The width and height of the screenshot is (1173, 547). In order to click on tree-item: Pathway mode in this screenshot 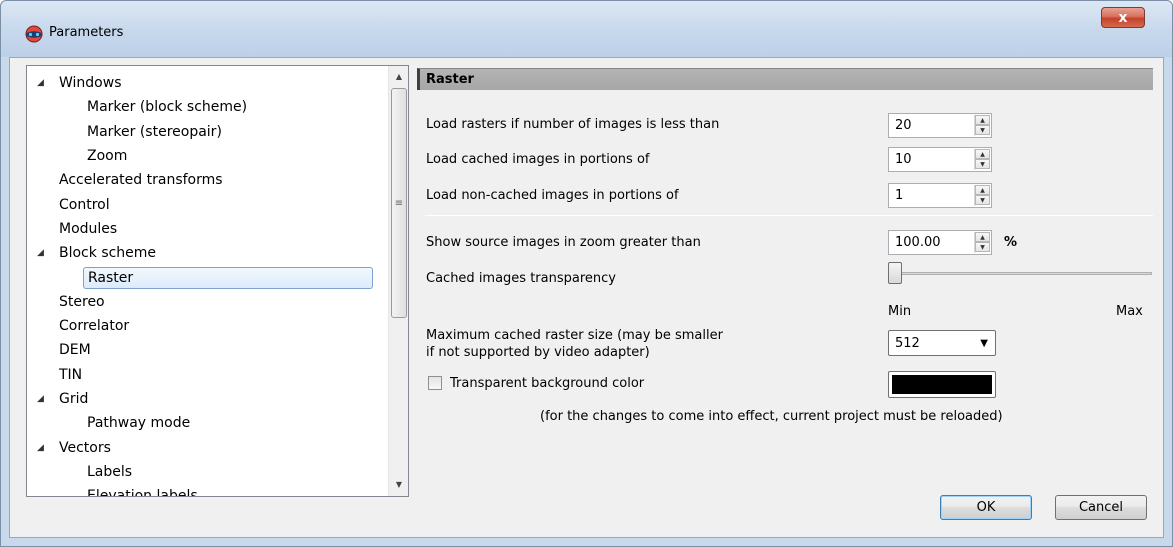, I will do `click(138, 423)`.